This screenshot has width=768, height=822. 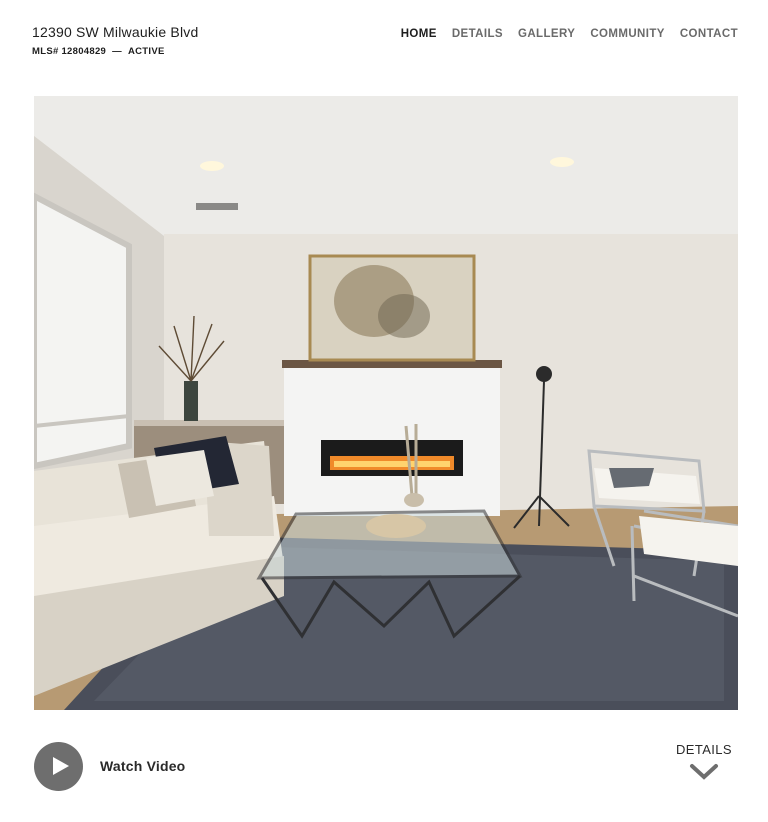 I want to click on main-nav: HOME DETAILS GALLERY COMMUNITY CONTACT, so click(x=562, y=34).